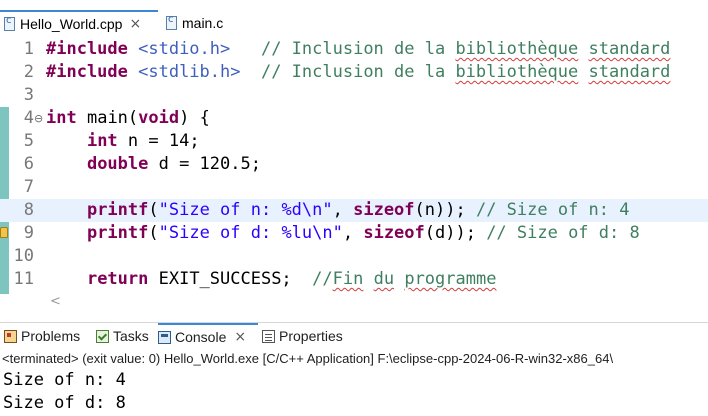 The width and height of the screenshot is (708, 416). What do you see at coordinates (23, 279) in the screenshot?
I see `line-number: 11` at bounding box center [23, 279].